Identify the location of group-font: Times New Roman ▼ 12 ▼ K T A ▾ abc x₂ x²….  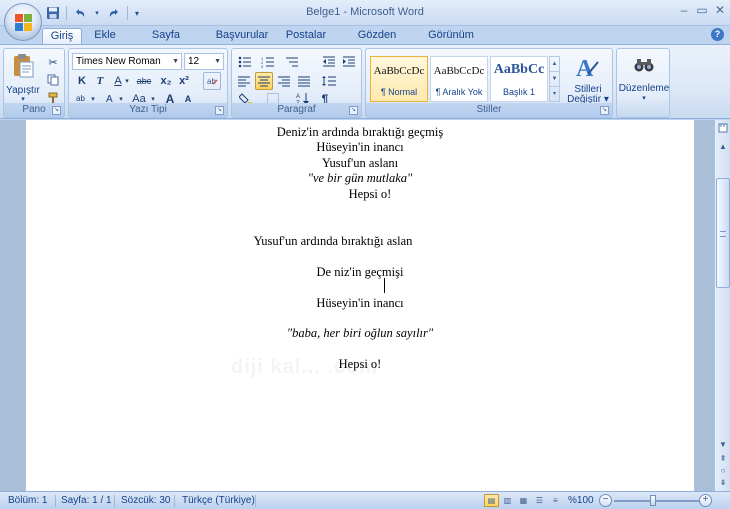
(148, 83).